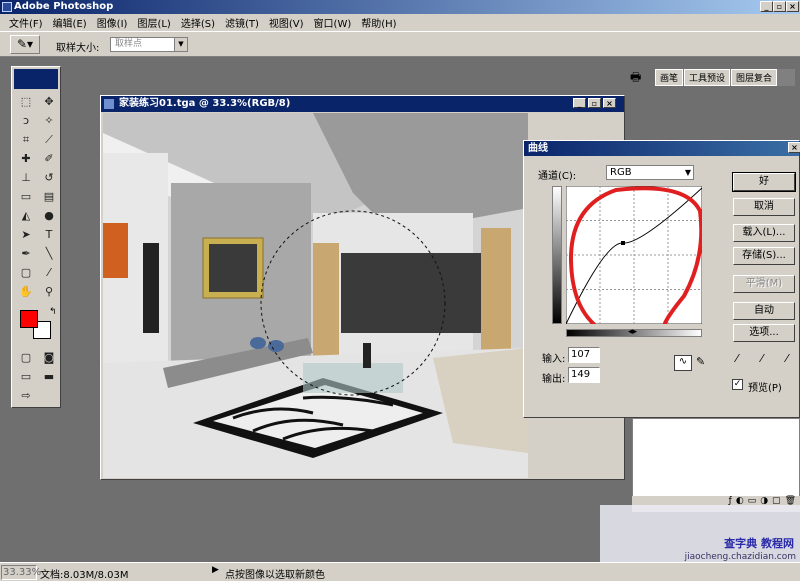 The image size is (800, 581). Describe the element at coordinates (538, 148) in the screenshot. I see `curves-title: 曲线` at that location.